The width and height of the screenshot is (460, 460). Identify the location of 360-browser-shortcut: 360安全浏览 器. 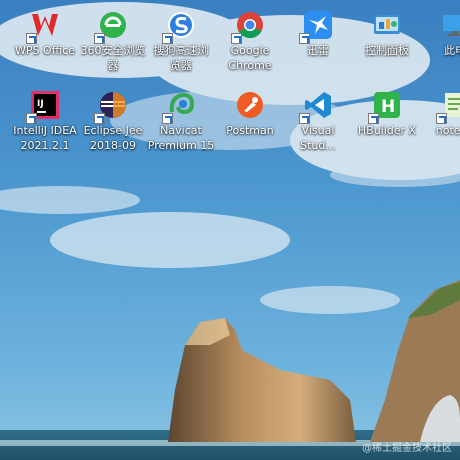
(113, 38).